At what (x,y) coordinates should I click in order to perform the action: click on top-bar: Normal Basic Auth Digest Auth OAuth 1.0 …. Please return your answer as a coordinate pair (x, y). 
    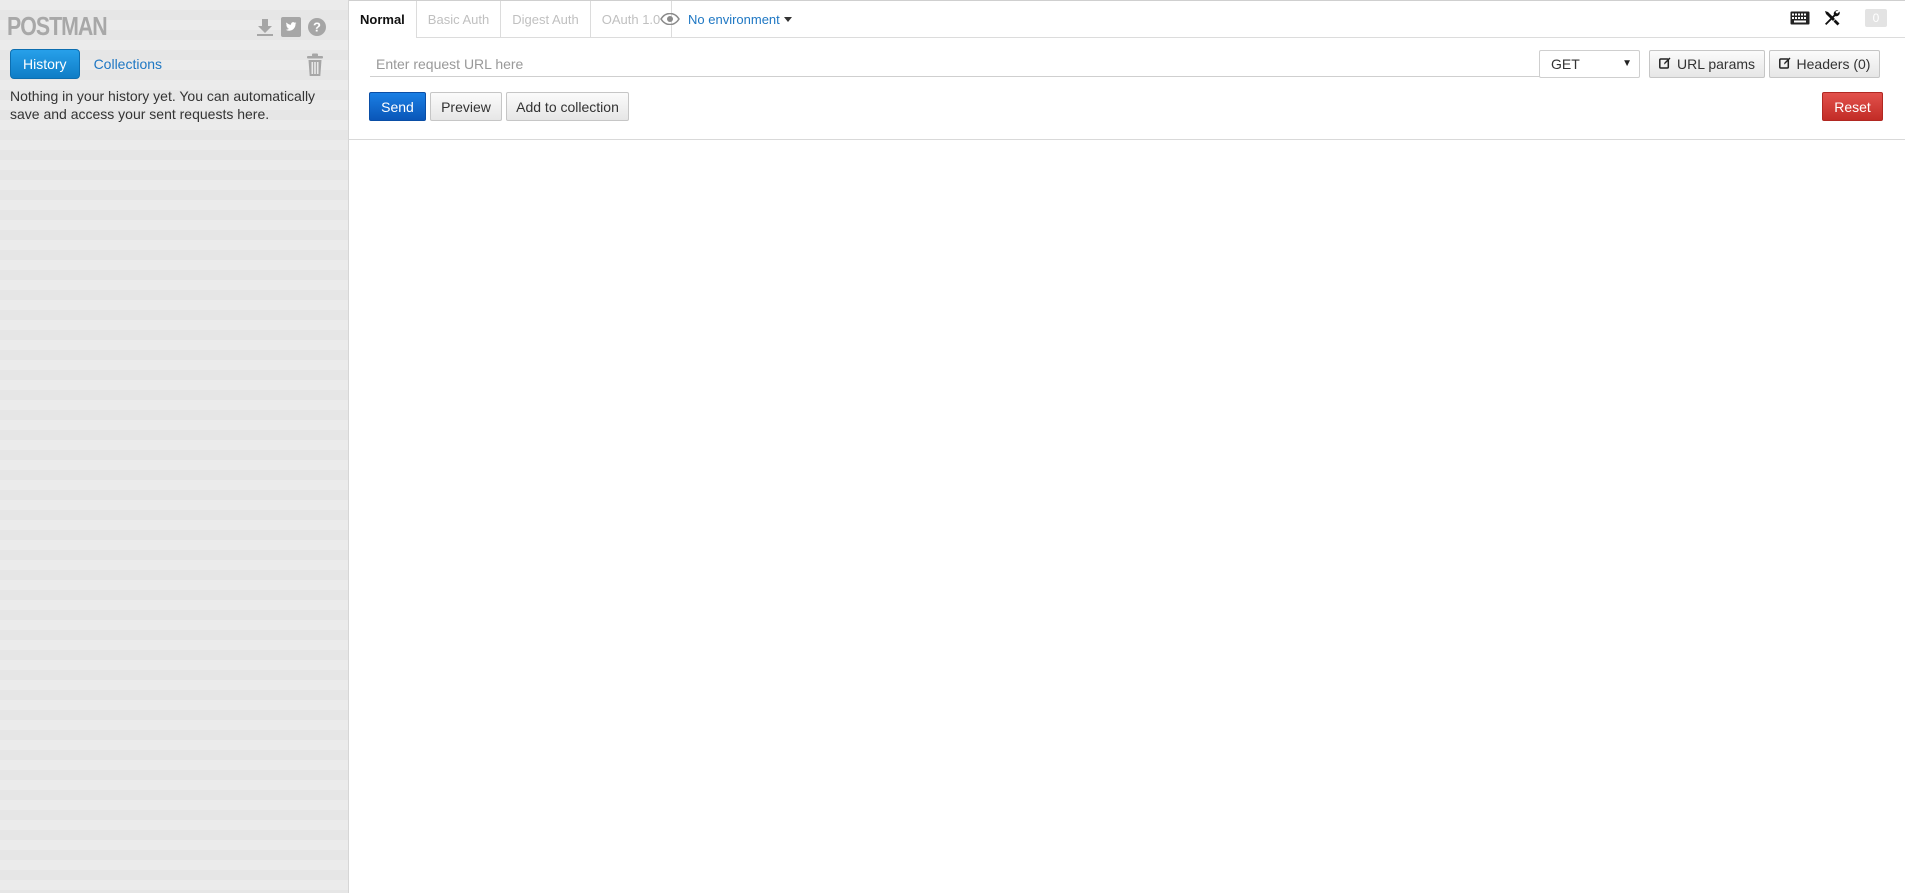
    Looking at the image, I should click on (1127, 19).